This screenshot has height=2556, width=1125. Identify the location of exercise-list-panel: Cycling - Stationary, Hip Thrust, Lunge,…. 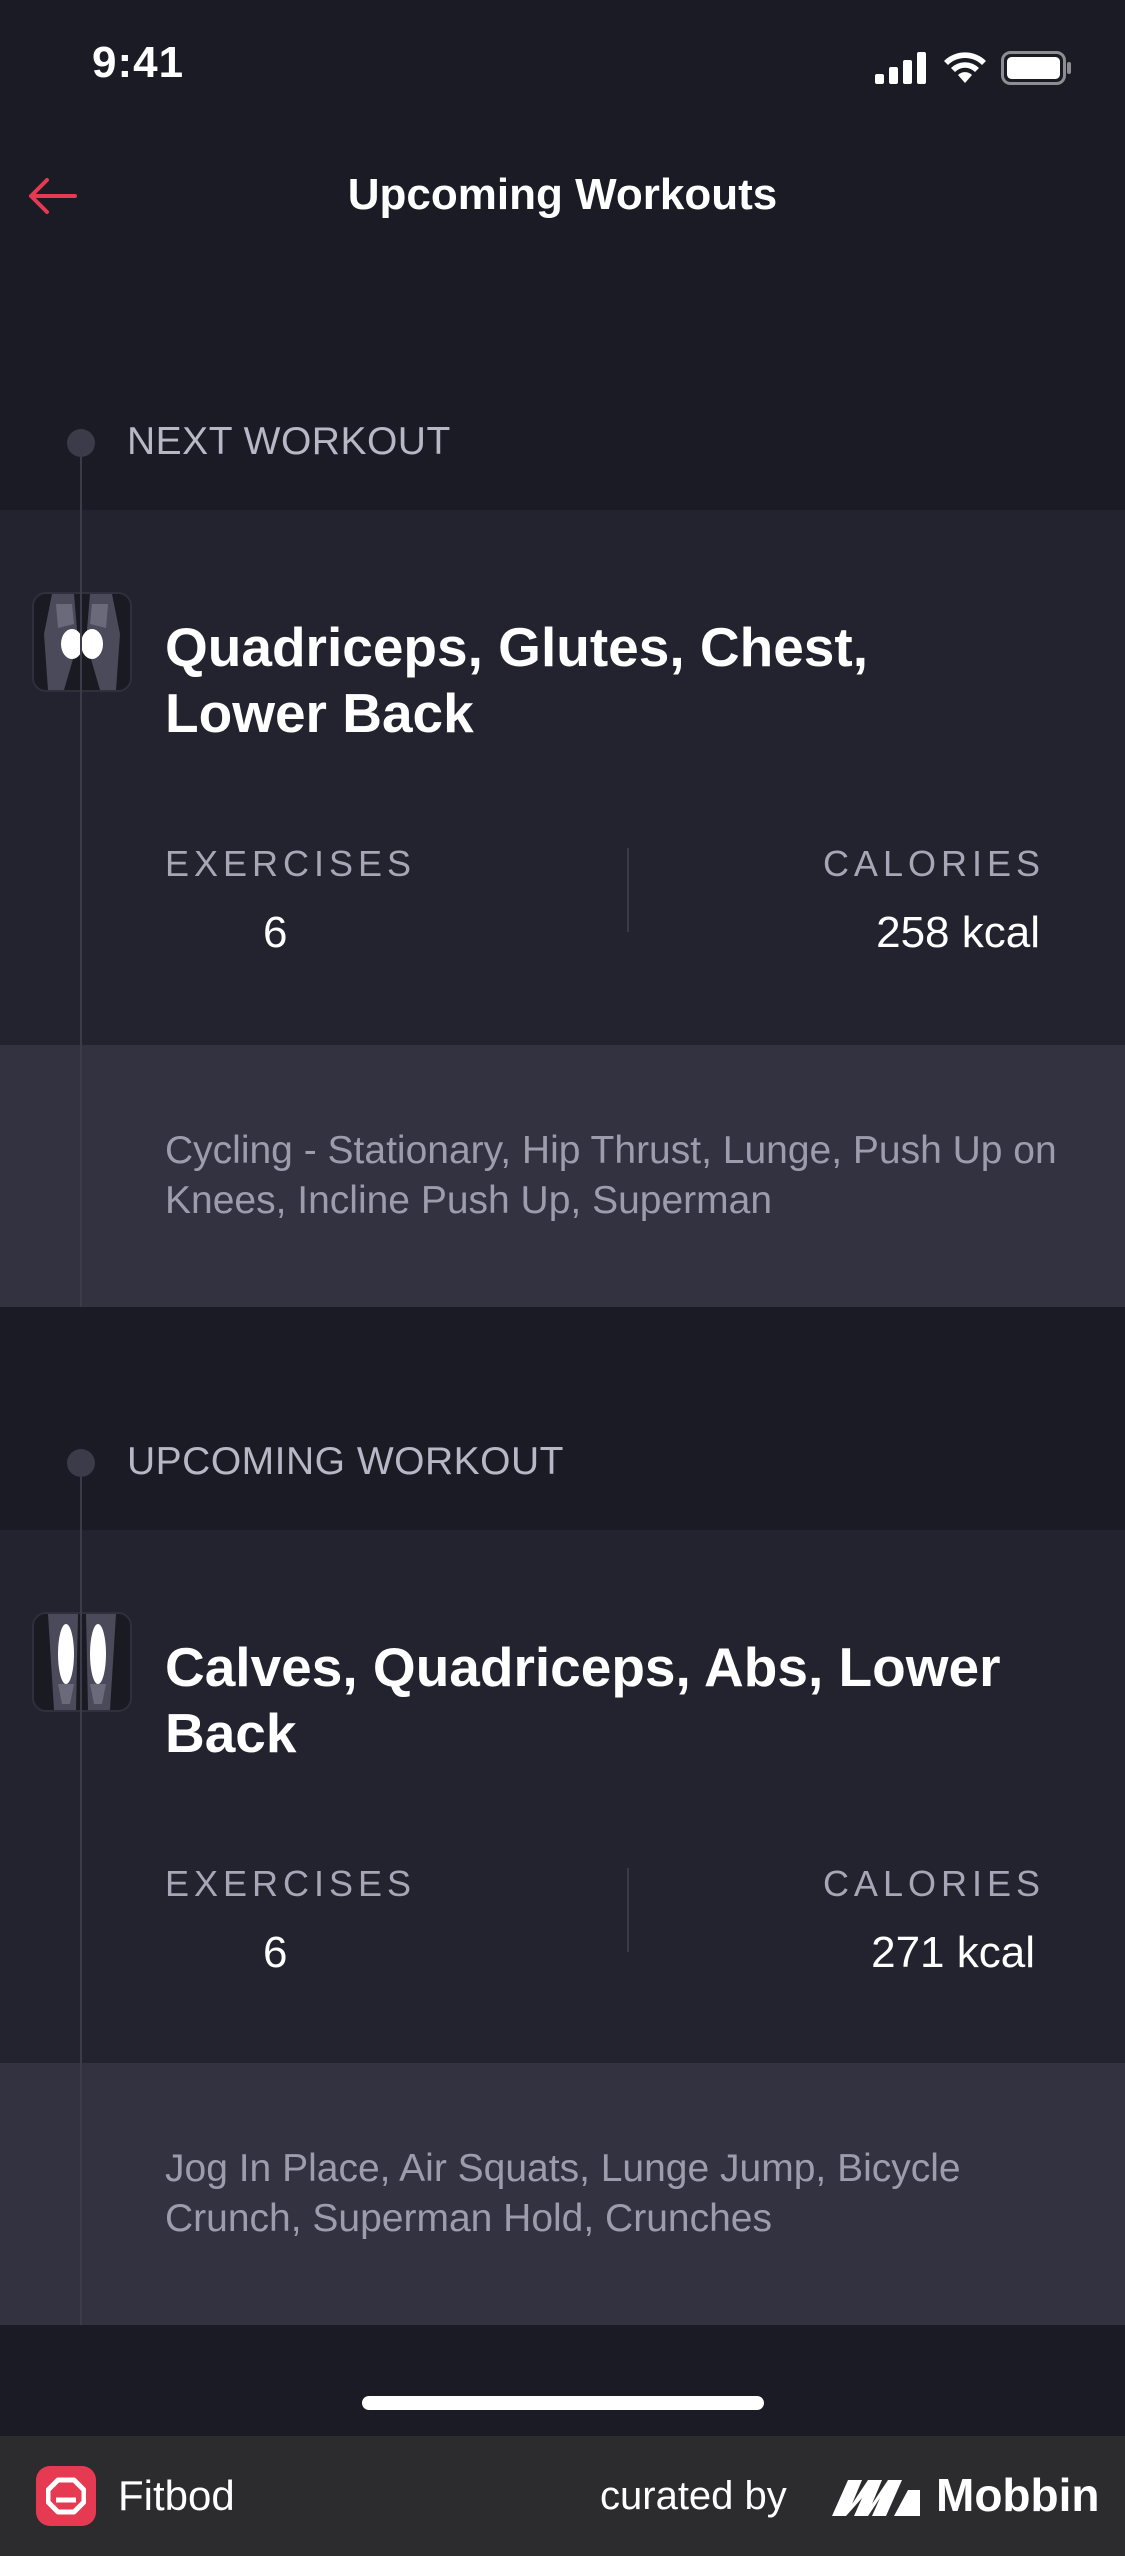
(562, 1176).